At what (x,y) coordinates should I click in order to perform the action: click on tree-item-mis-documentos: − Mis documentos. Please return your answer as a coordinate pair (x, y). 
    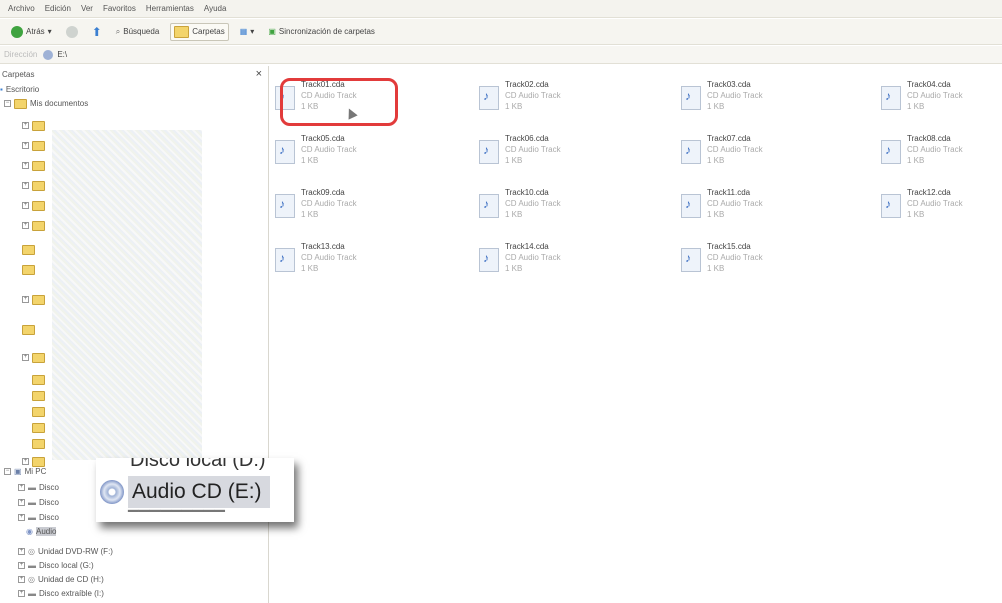
    Looking at the image, I should click on (46, 103).